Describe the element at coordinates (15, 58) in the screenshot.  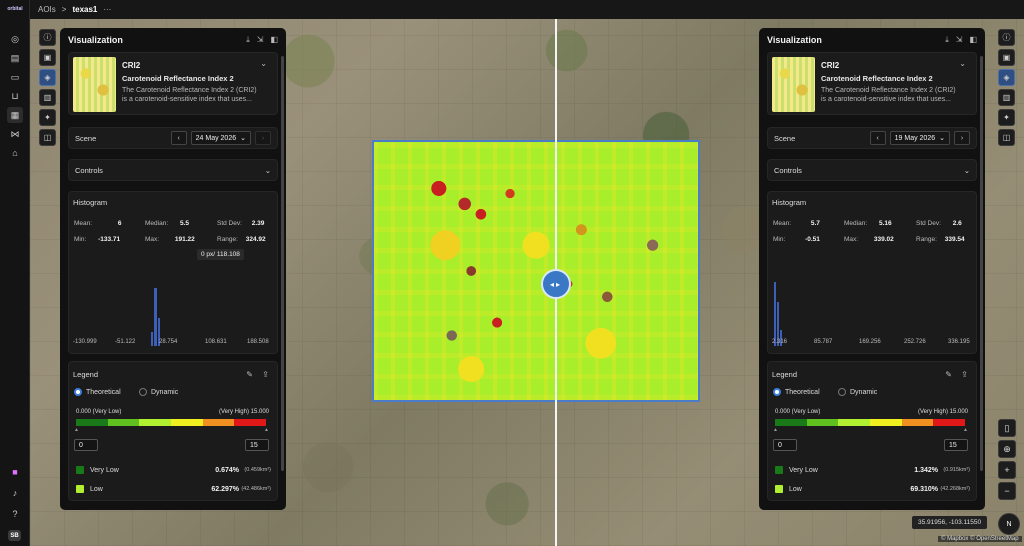
I see `inbox-nav-icon: ▤` at that location.